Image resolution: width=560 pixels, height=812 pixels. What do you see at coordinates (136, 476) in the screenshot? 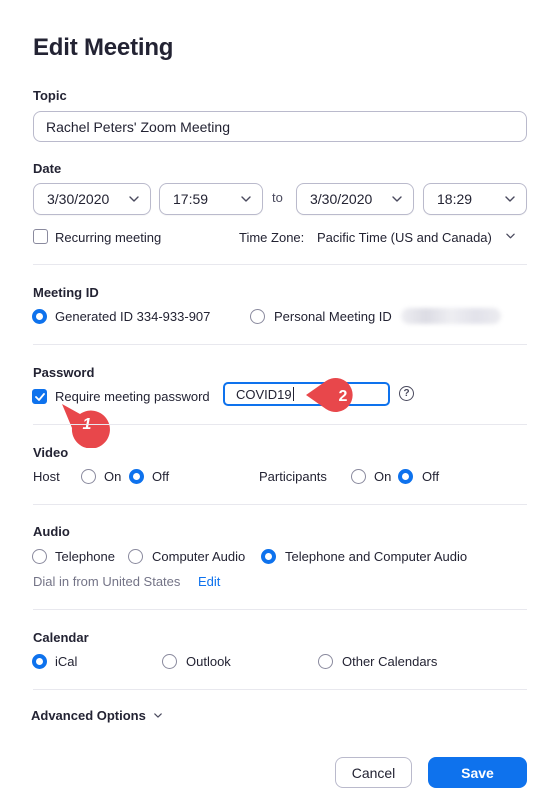
I see `host-video-off-radio` at bounding box center [136, 476].